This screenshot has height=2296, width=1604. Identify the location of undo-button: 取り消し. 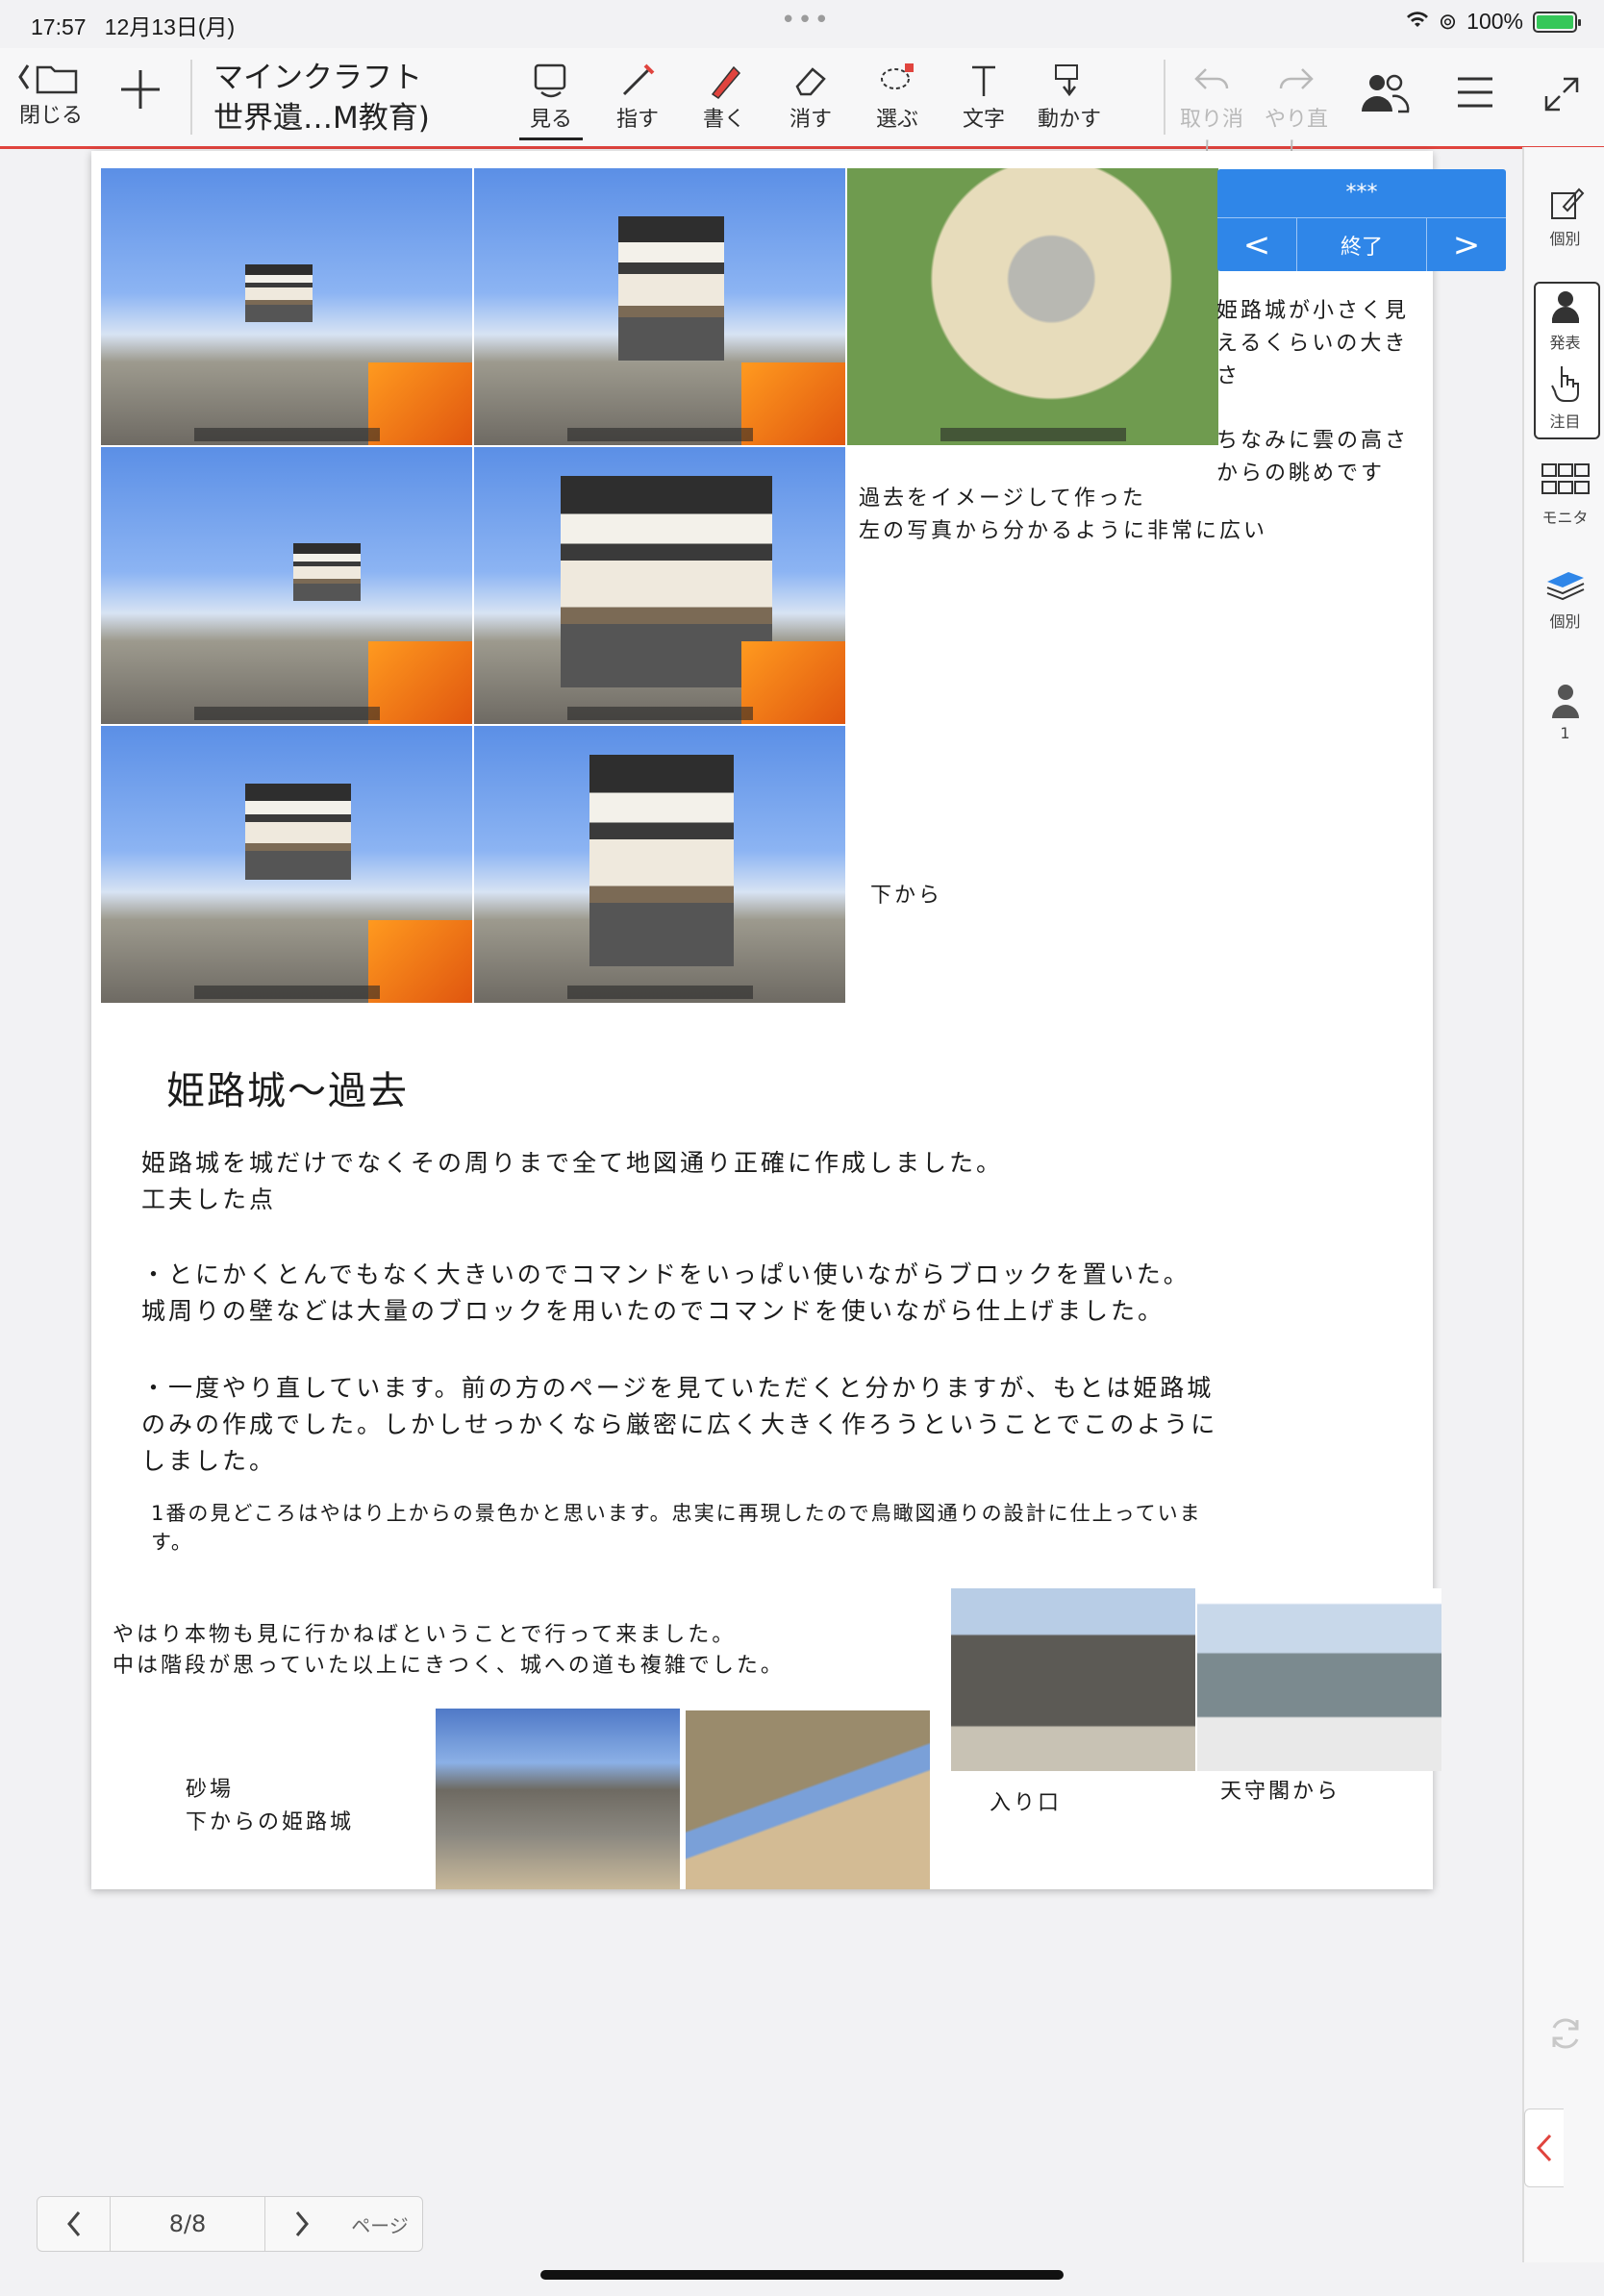
(1211, 111).